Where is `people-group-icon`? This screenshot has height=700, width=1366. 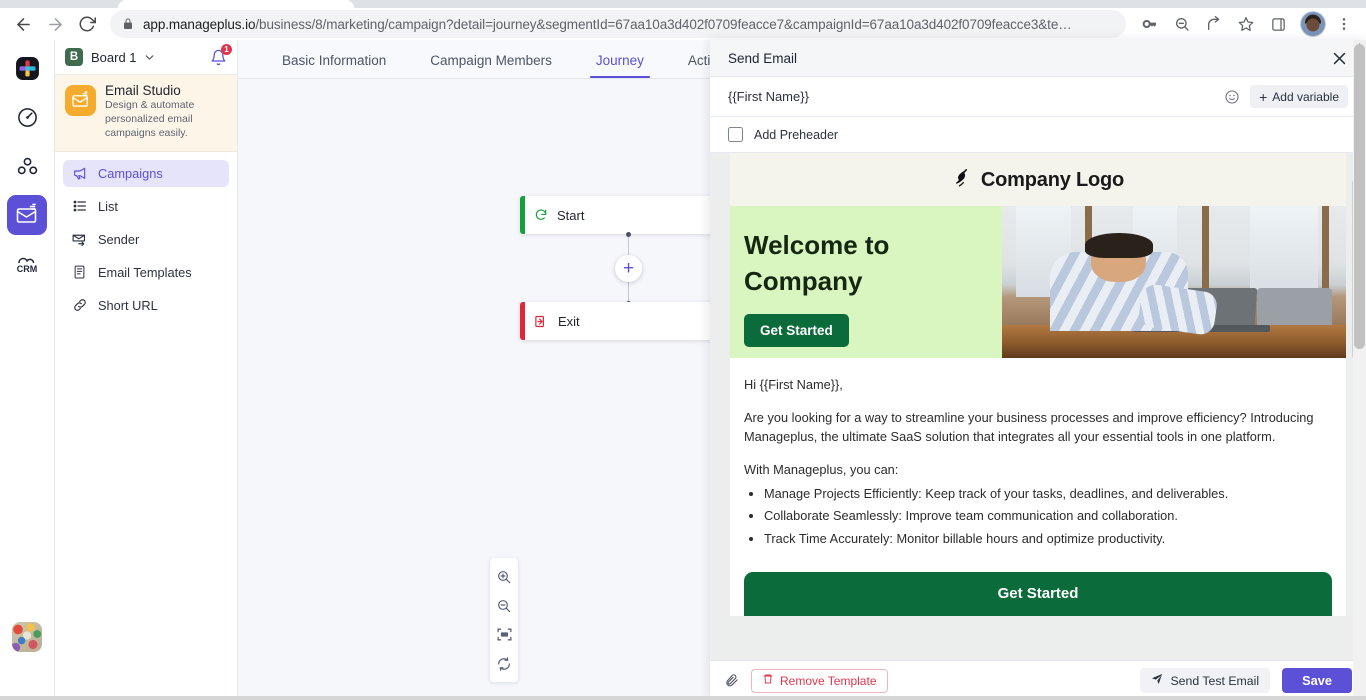 people-group-icon is located at coordinates (27, 166).